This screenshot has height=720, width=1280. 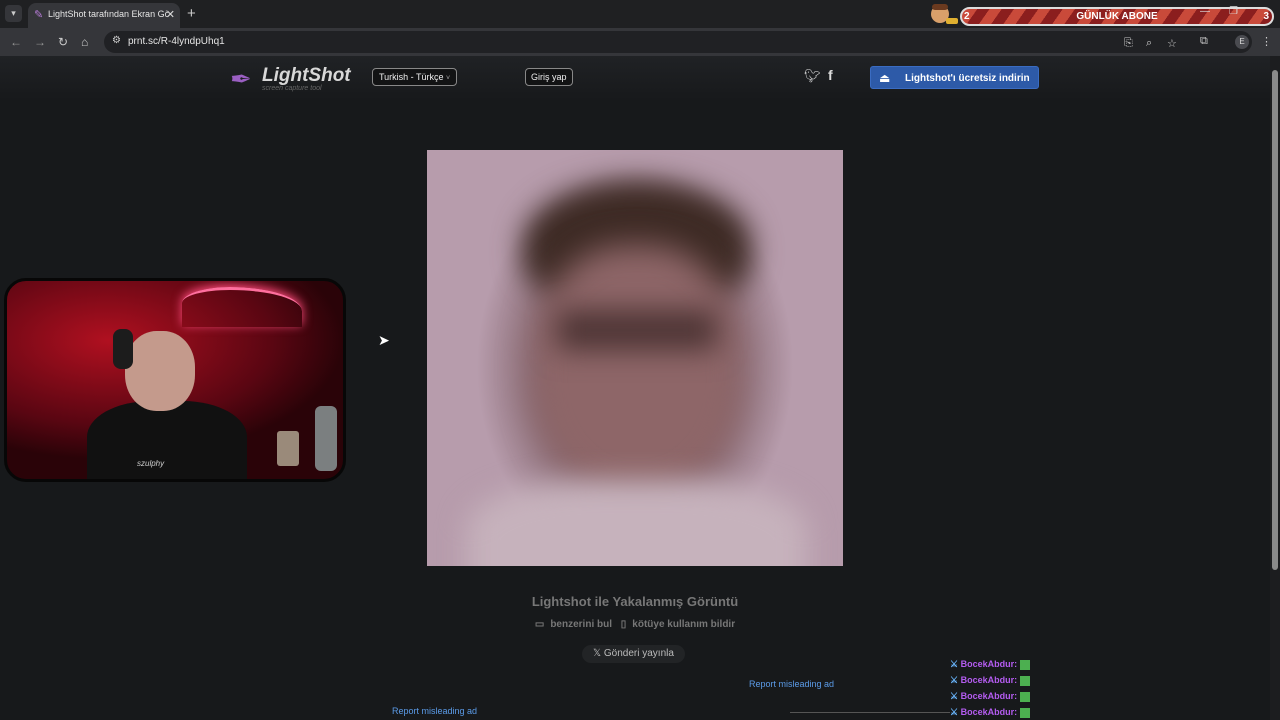 I want to click on headset-icon, so click(x=123, y=349).